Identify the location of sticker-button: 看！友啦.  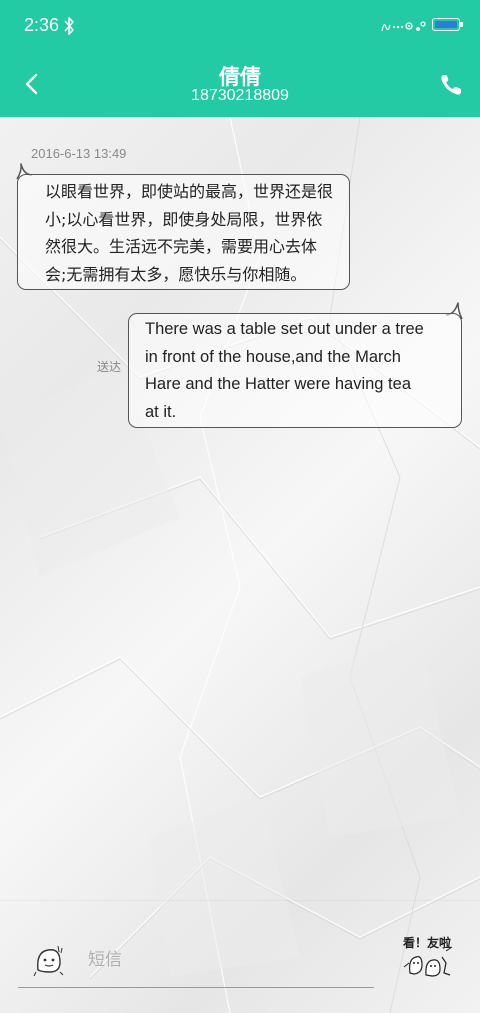
(428, 956).